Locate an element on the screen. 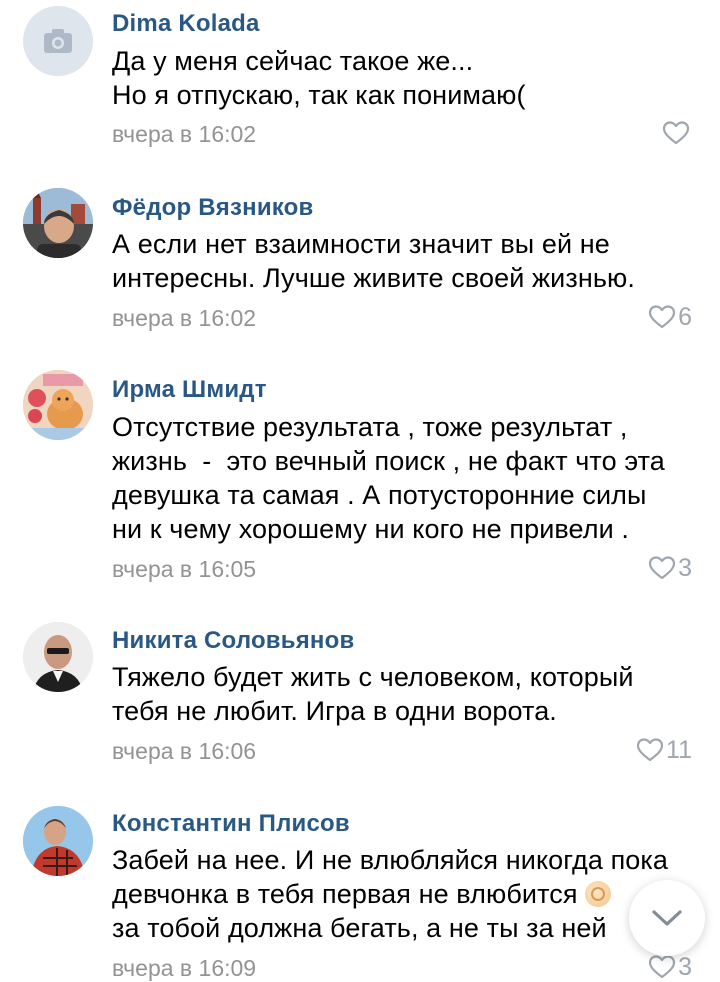  like-count: 6 is located at coordinates (685, 316).